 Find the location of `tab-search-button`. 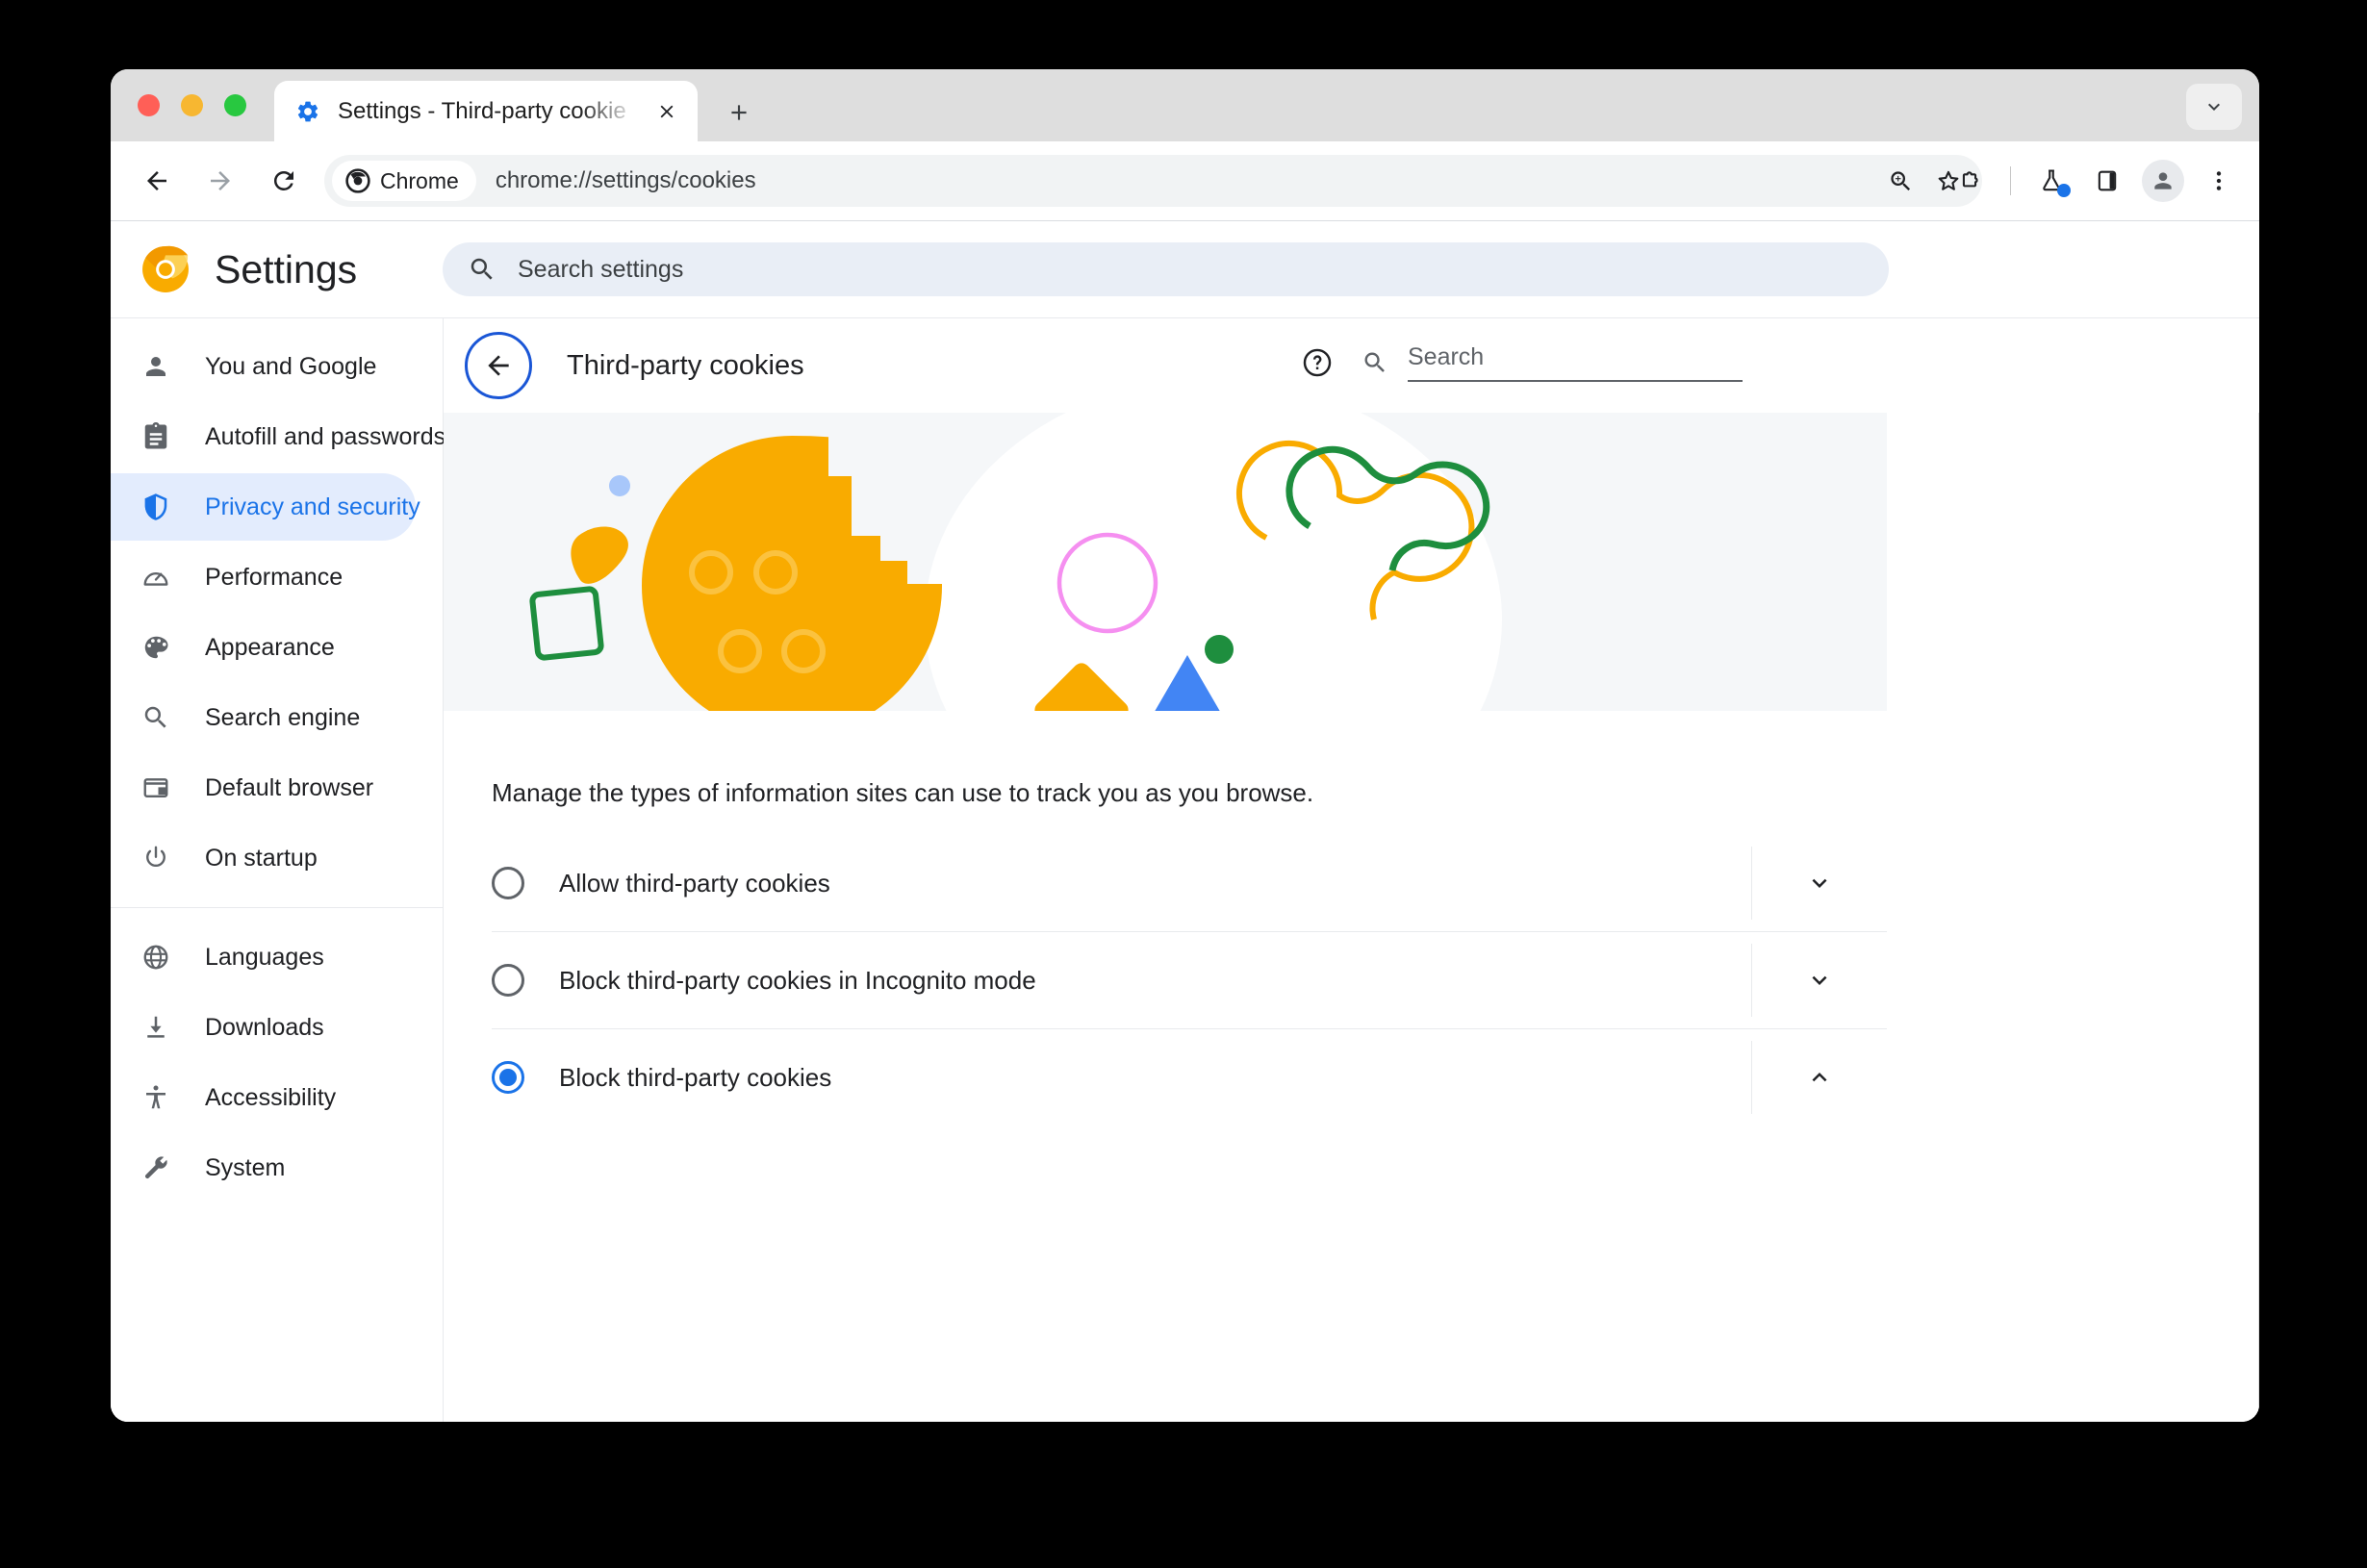

tab-search-button is located at coordinates (2214, 107).